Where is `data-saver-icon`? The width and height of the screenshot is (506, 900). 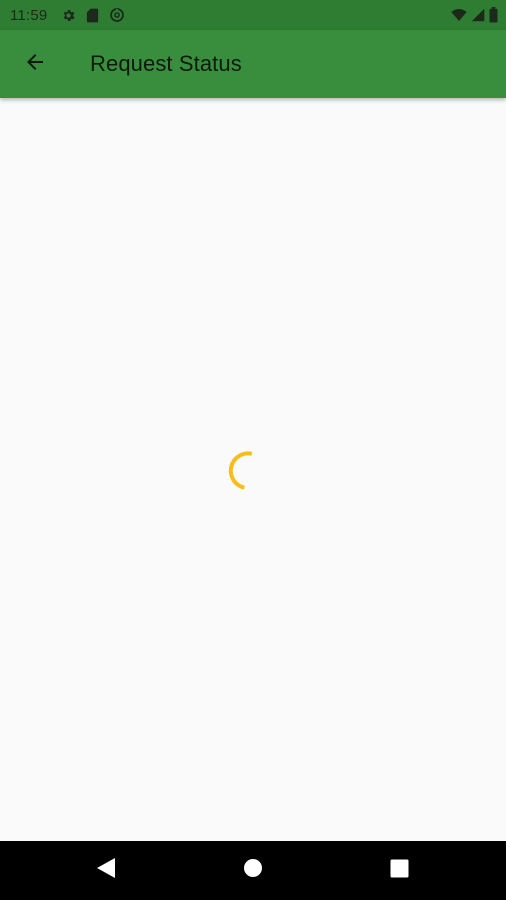 data-saver-icon is located at coordinates (117, 15).